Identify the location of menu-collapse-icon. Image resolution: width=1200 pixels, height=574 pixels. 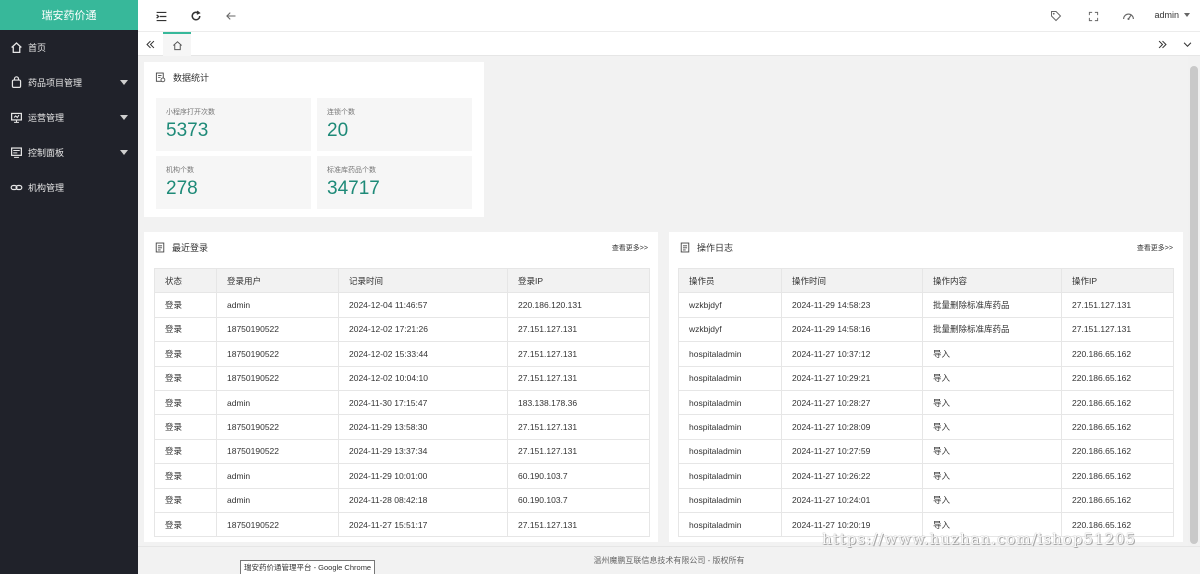
(161, 16).